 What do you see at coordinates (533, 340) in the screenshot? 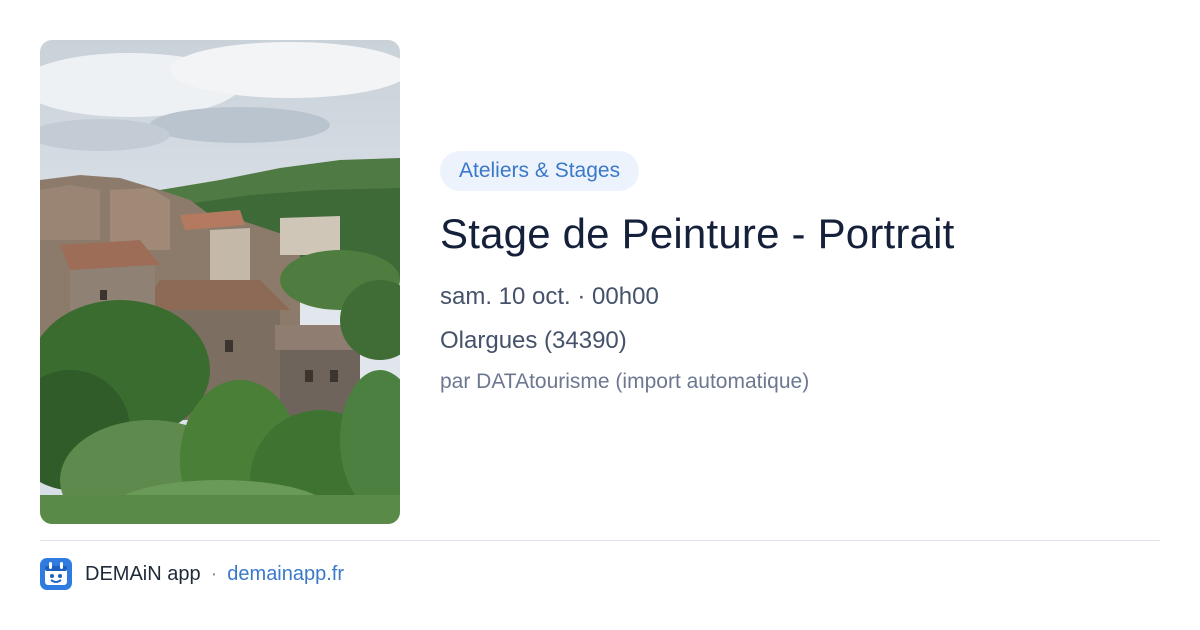
I see `event-location: Olargues (34390)` at bounding box center [533, 340].